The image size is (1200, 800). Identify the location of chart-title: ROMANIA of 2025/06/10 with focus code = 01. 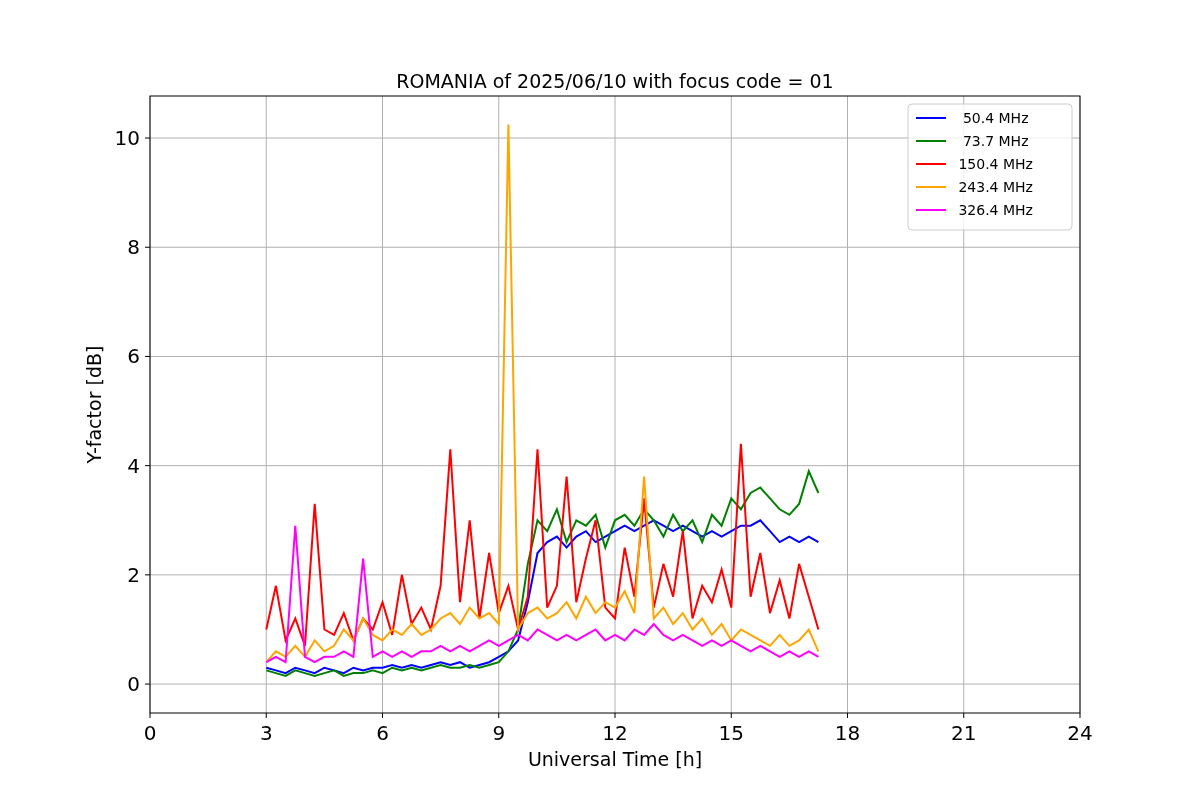
(615, 81).